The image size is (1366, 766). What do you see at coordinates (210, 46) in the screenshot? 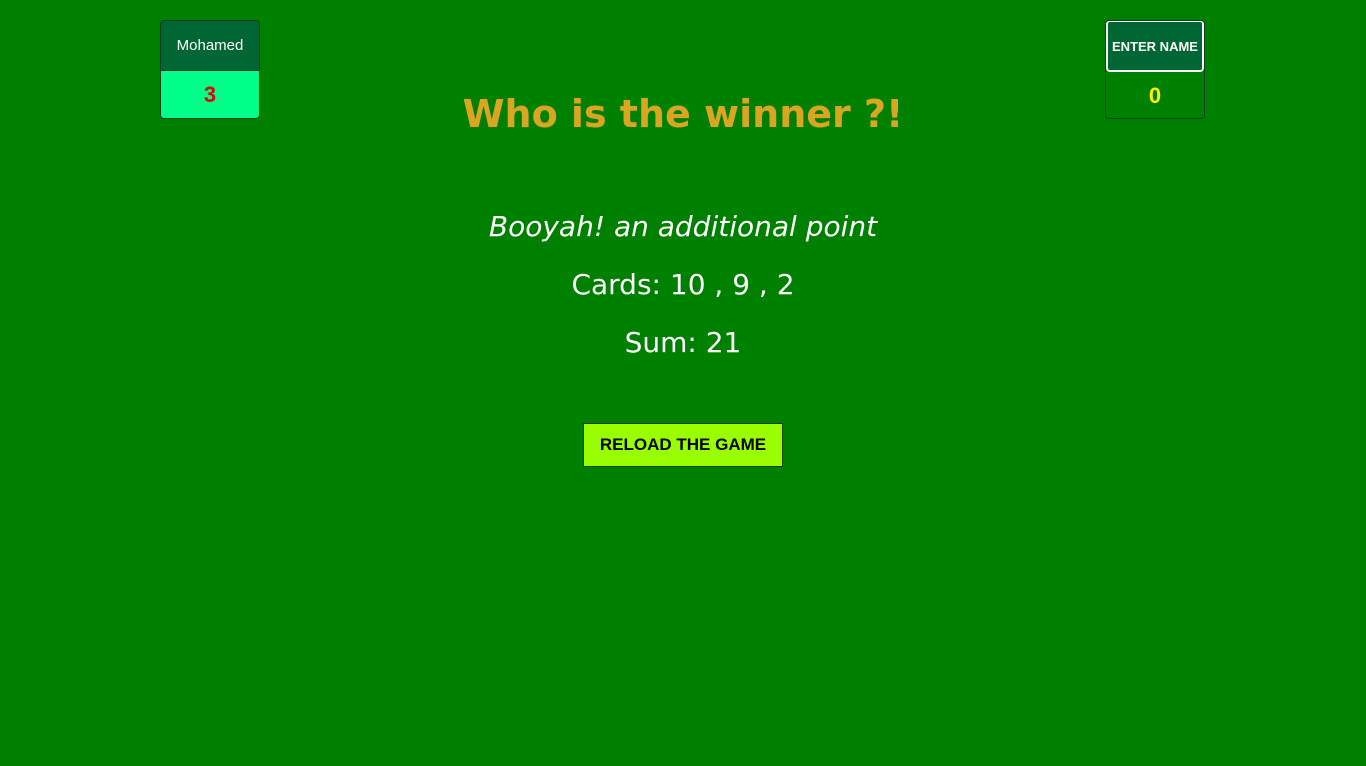
I see `player1-name: Mohamed` at bounding box center [210, 46].